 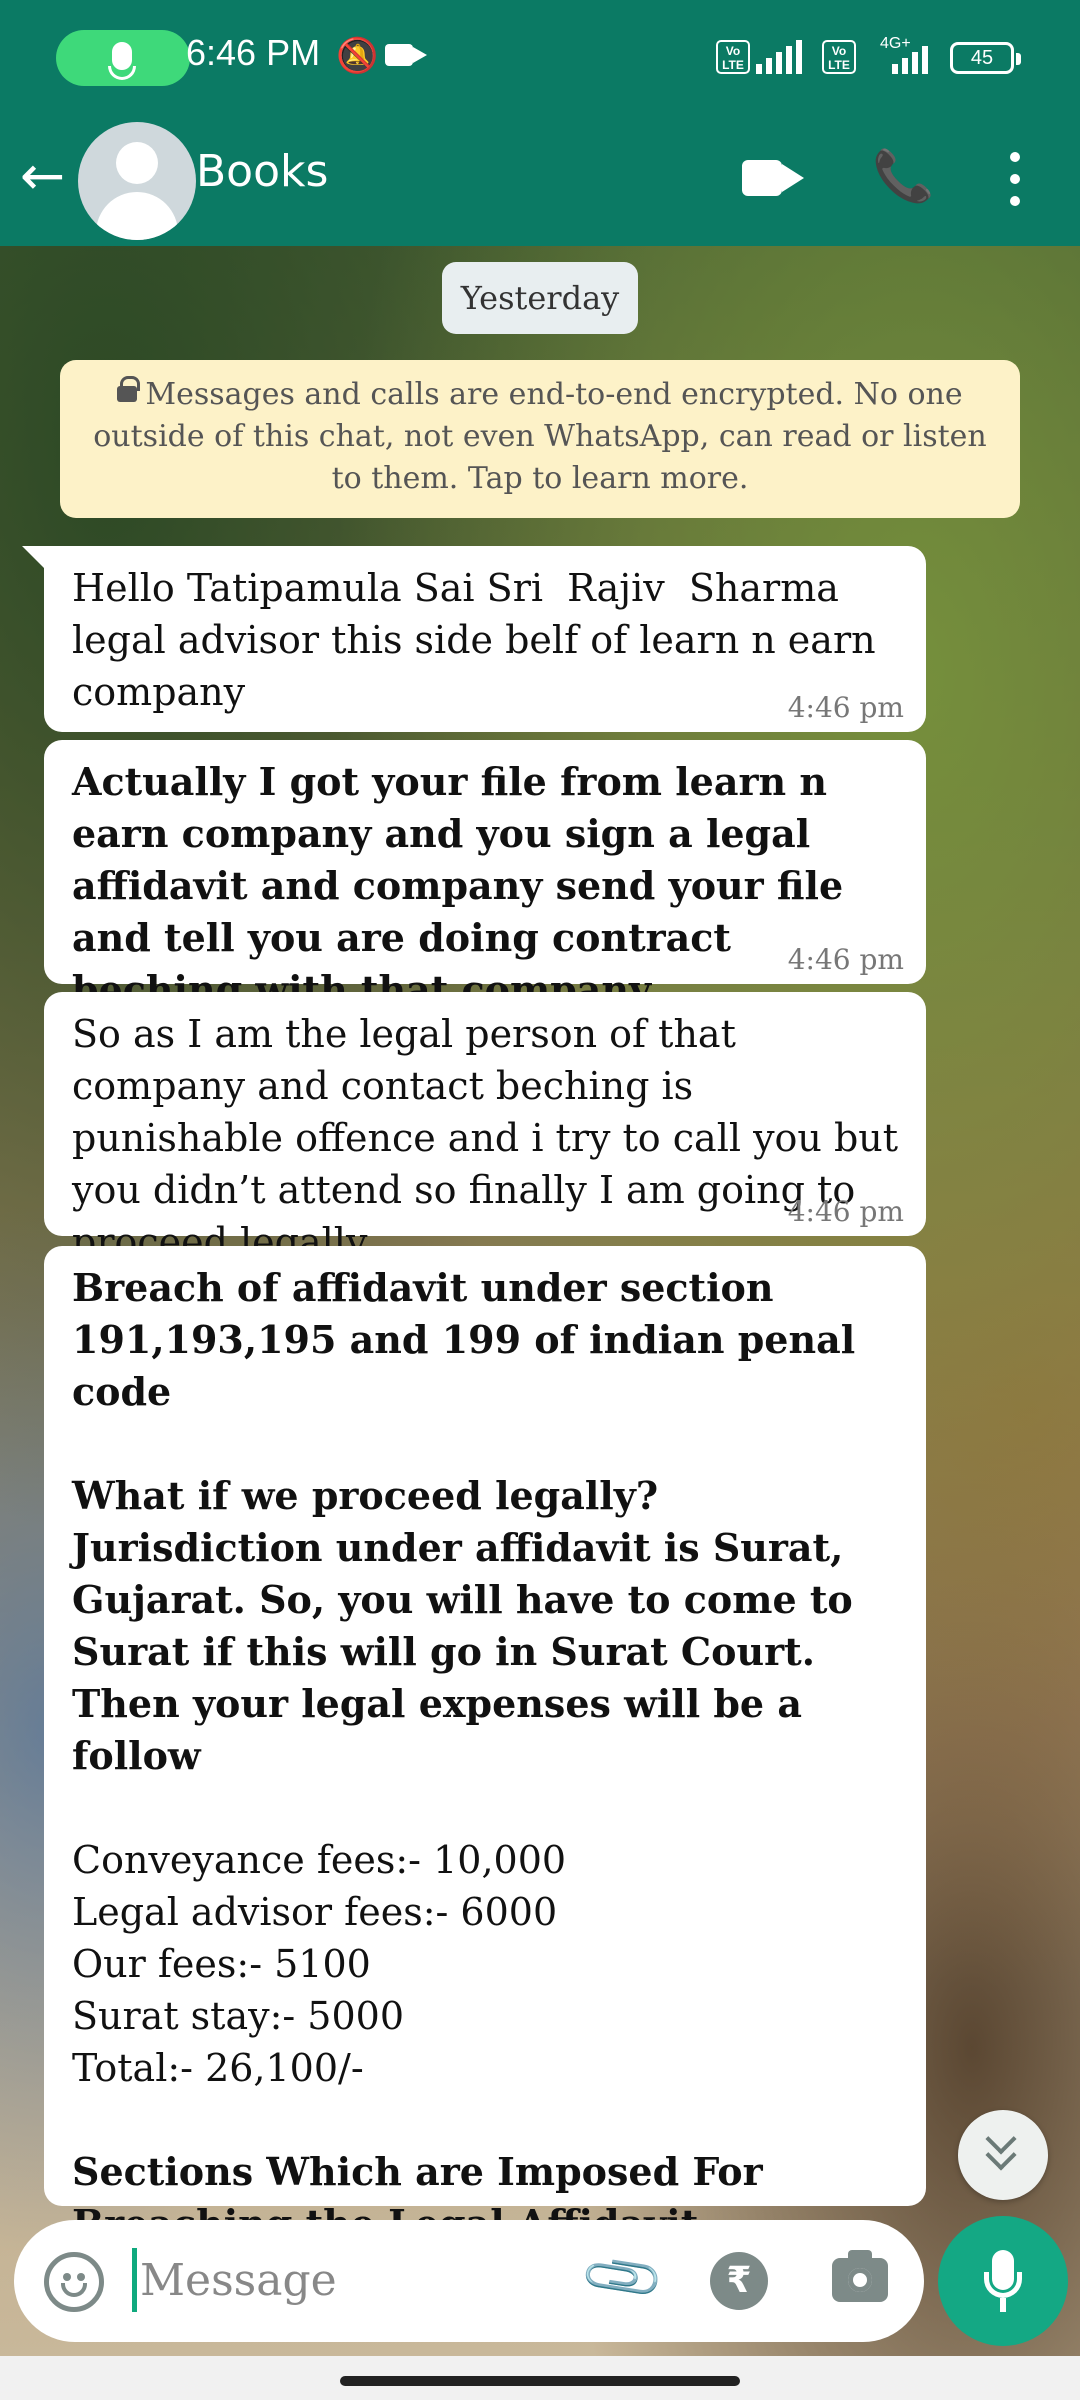 I want to click on phone-call-icon: 📞, so click(x=903, y=176).